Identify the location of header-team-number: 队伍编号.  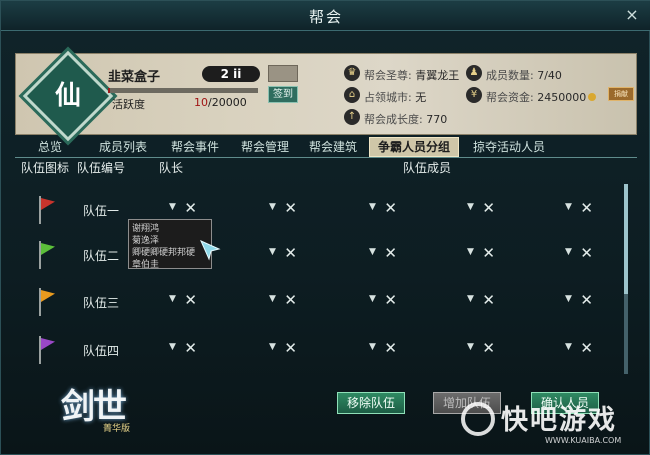
(101, 168).